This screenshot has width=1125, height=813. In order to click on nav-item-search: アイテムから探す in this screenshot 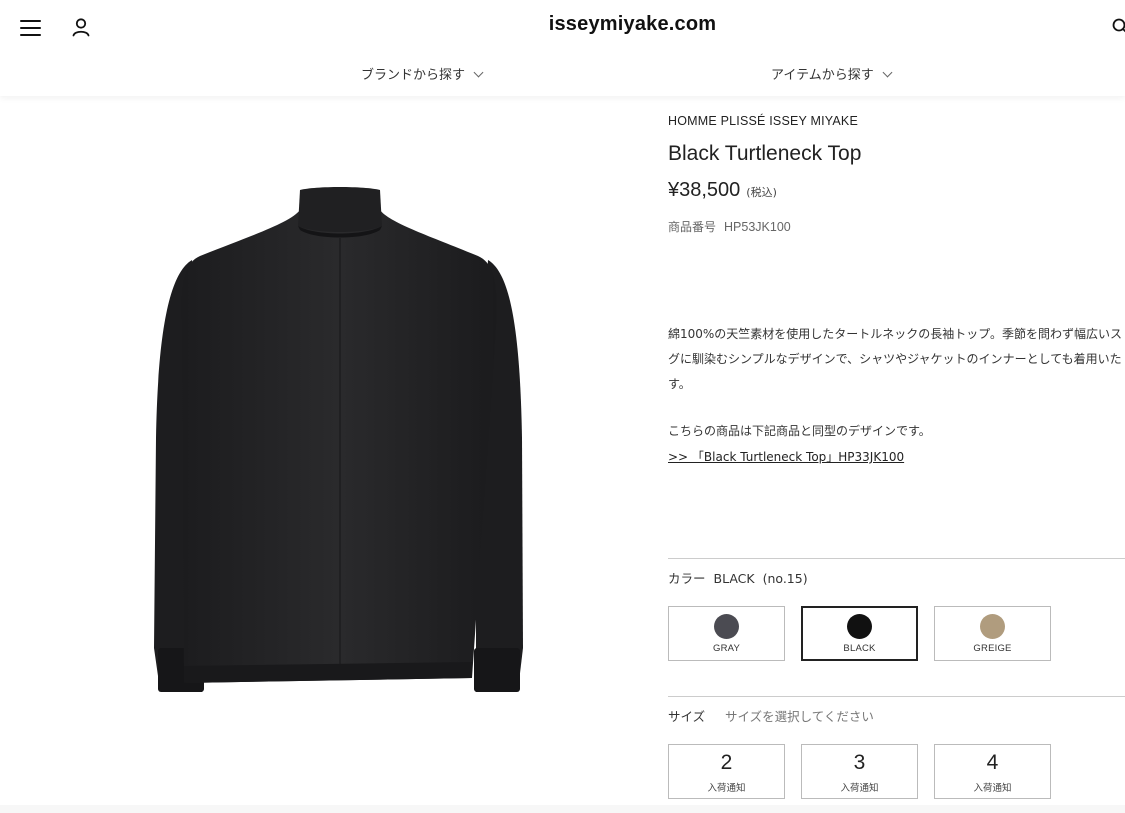, I will do `click(832, 73)`.